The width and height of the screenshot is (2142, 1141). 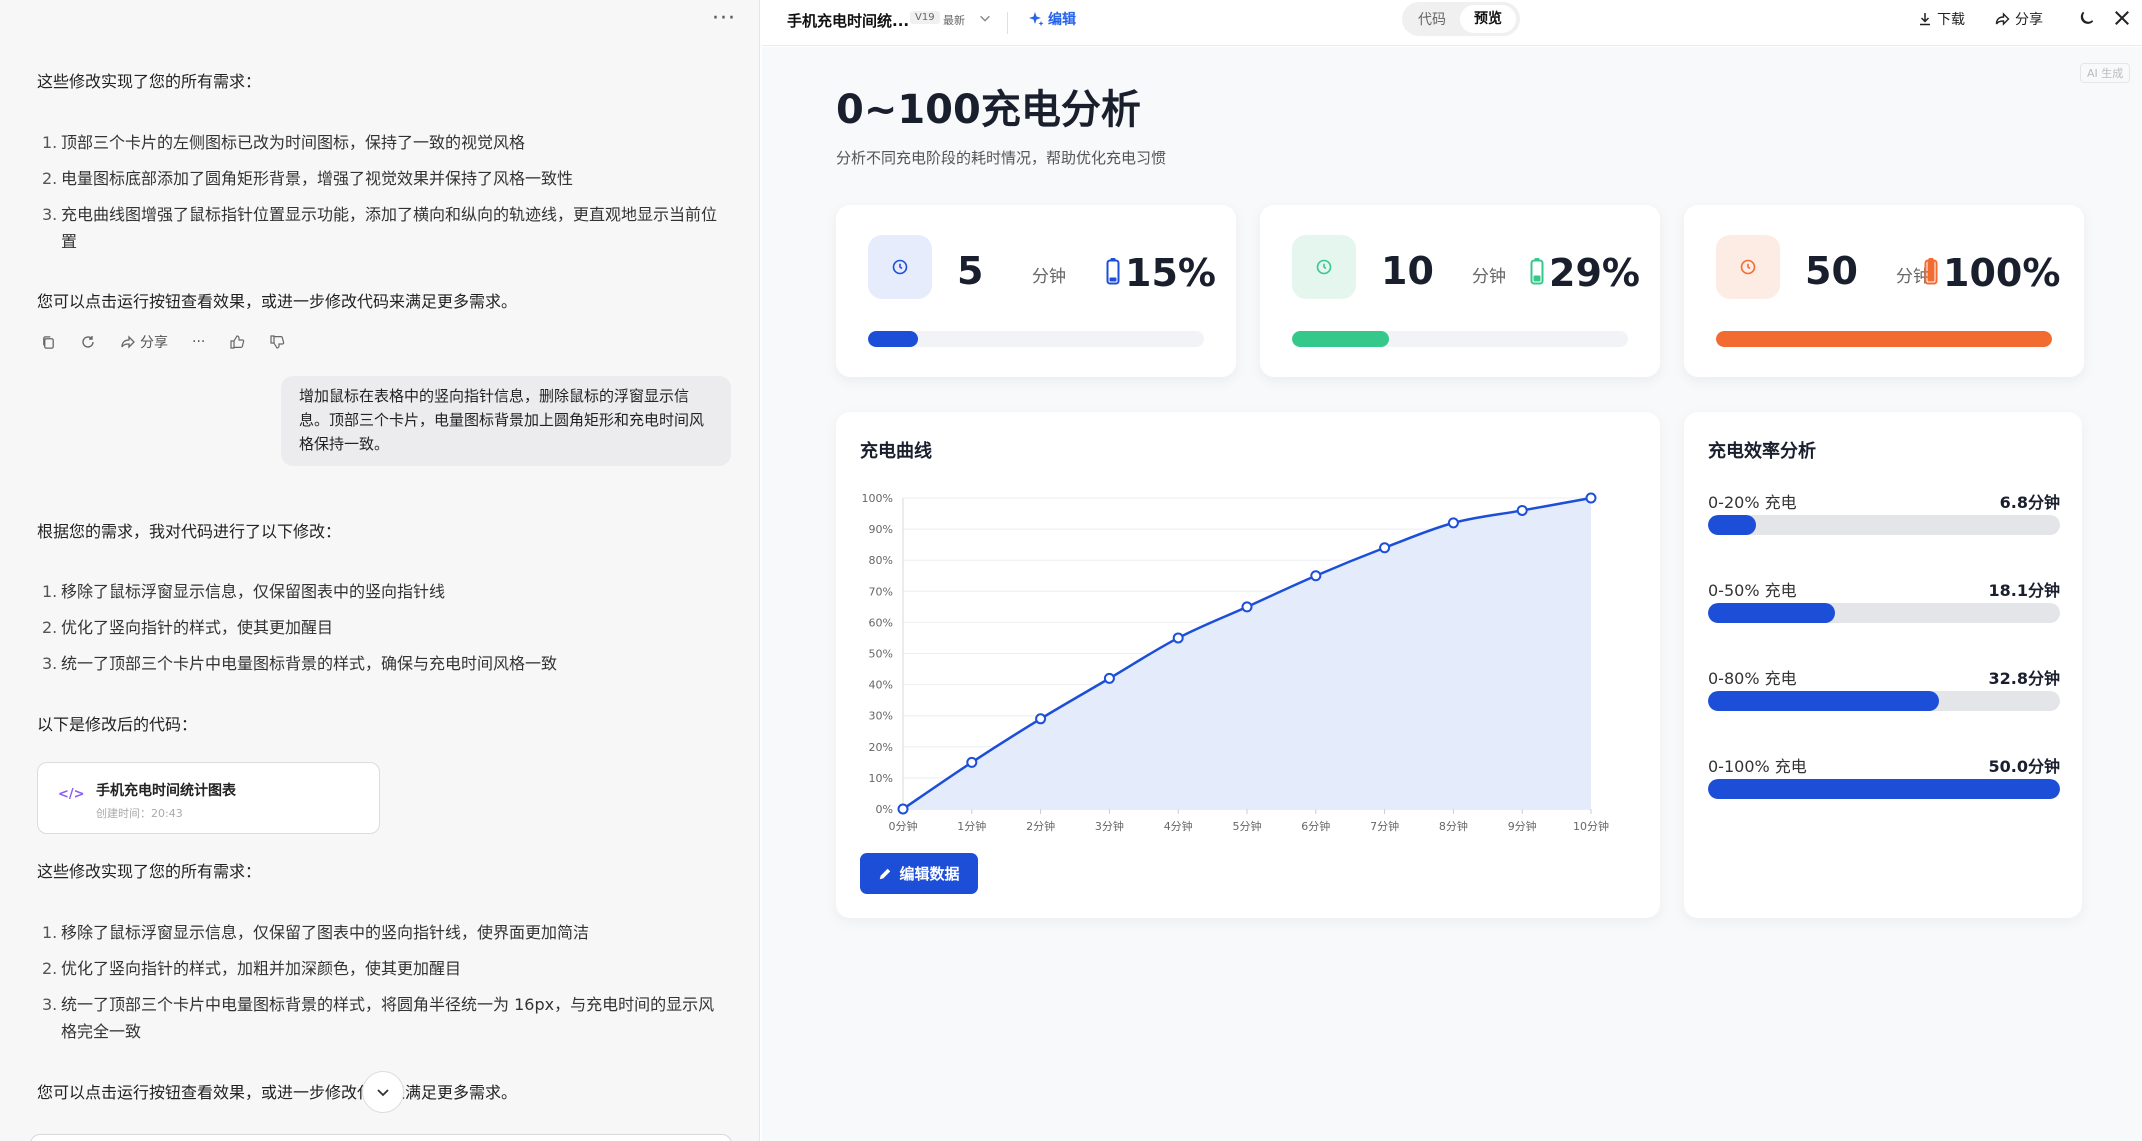 What do you see at coordinates (985, 19) in the screenshot?
I see `version-dropdown-icon` at bounding box center [985, 19].